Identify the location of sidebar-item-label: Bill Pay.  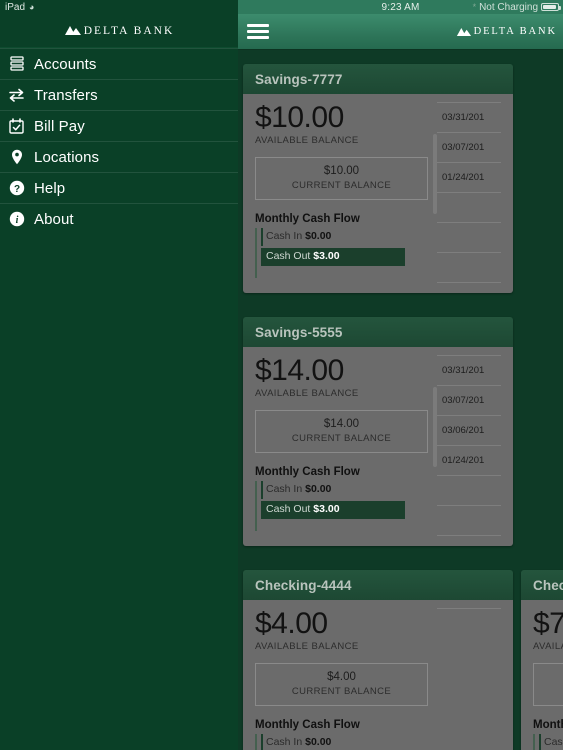
(59, 126).